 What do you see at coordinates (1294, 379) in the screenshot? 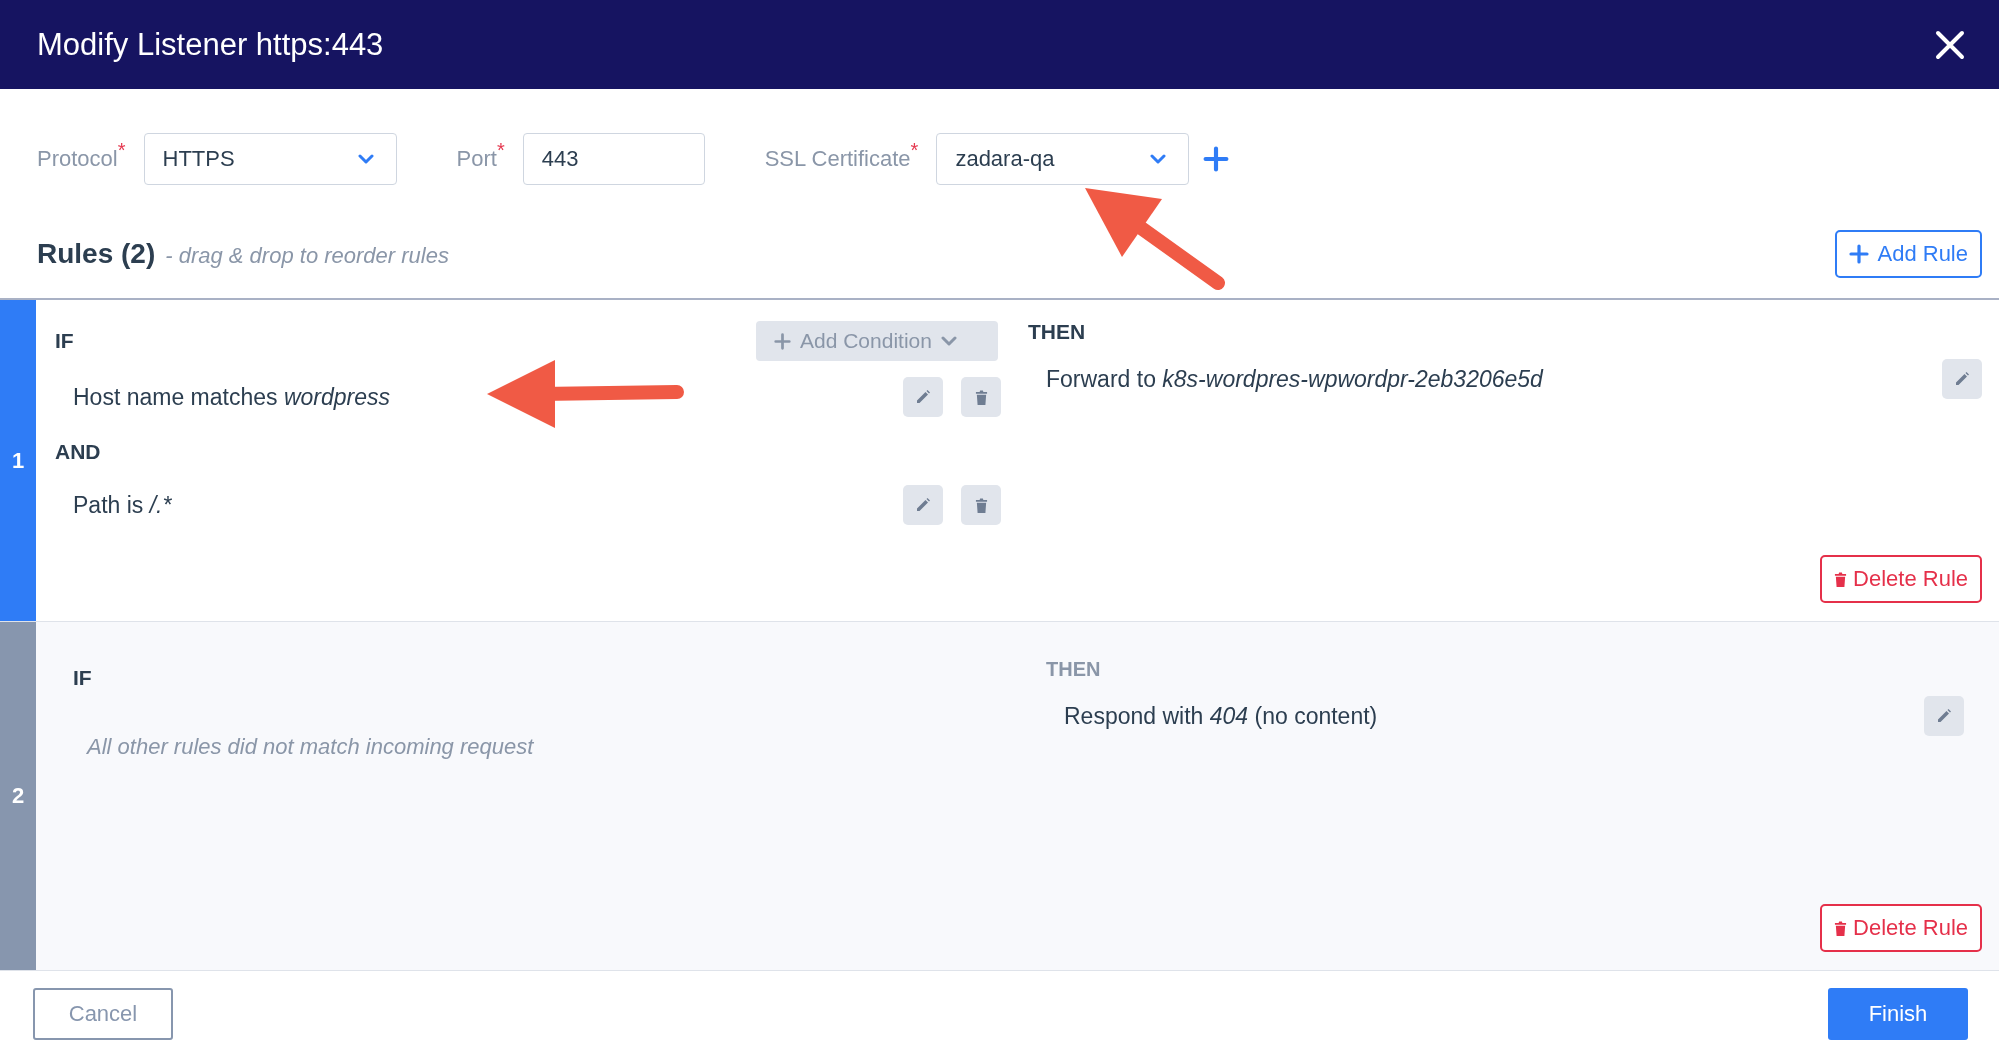
I see `rule-text: Forward to k8s-wordpres-wpwordpr-2eb3206e5d` at bounding box center [1294, 379].